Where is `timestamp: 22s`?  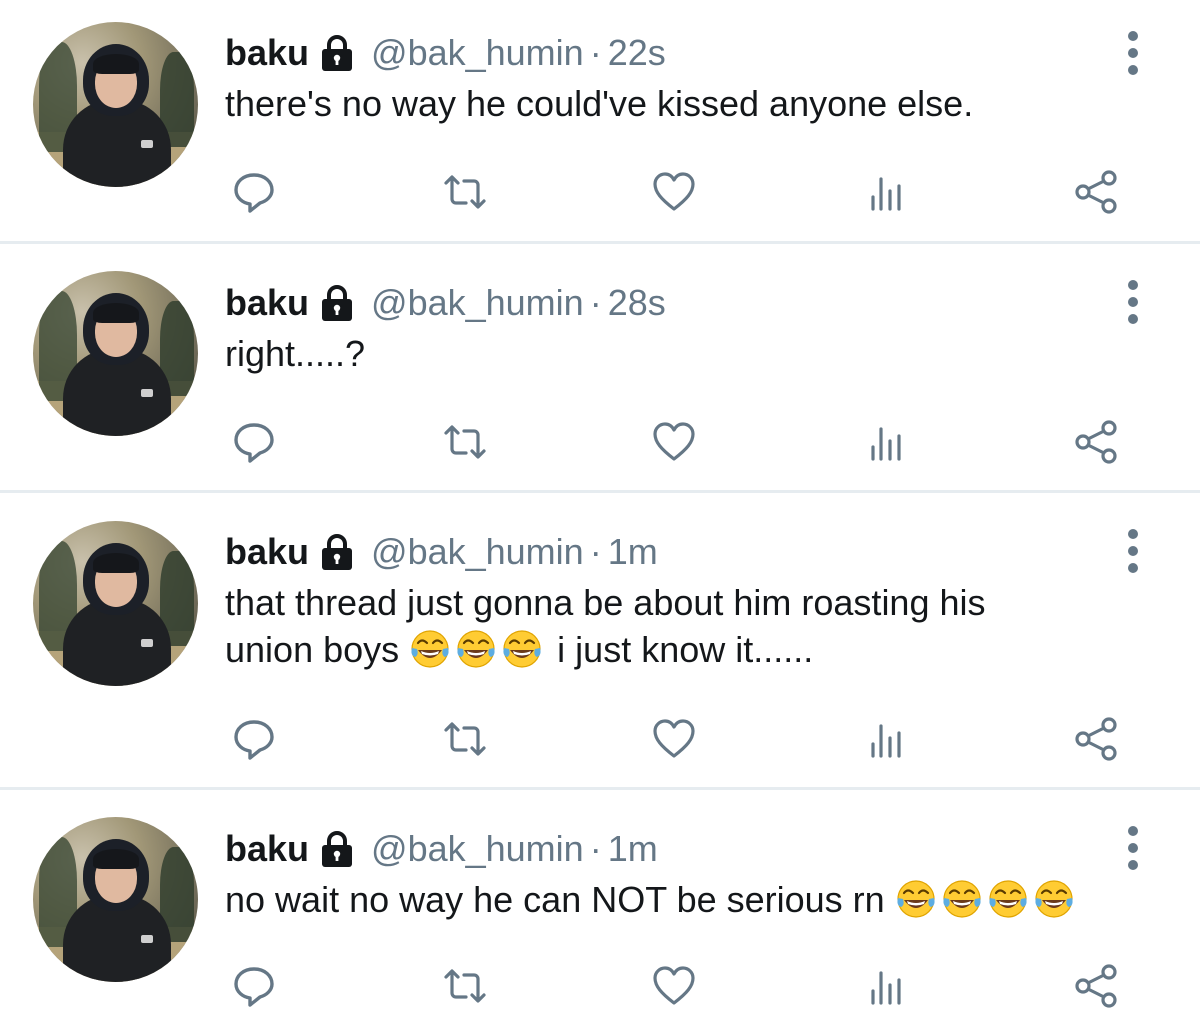
timestamp: 22s is located at coordinates (637, 53).